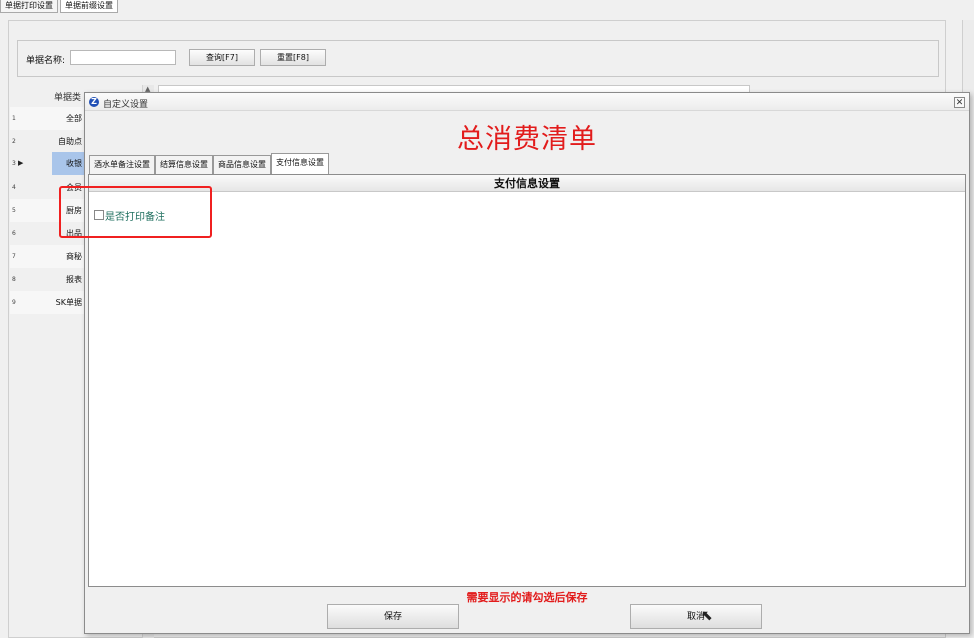 The width and height of the screenshot is (974, 638). Describe the element at coordinates (527, 102) in the screenshot. I see `dialog-titlebar: Z 自定义设置 ✕` at that location.